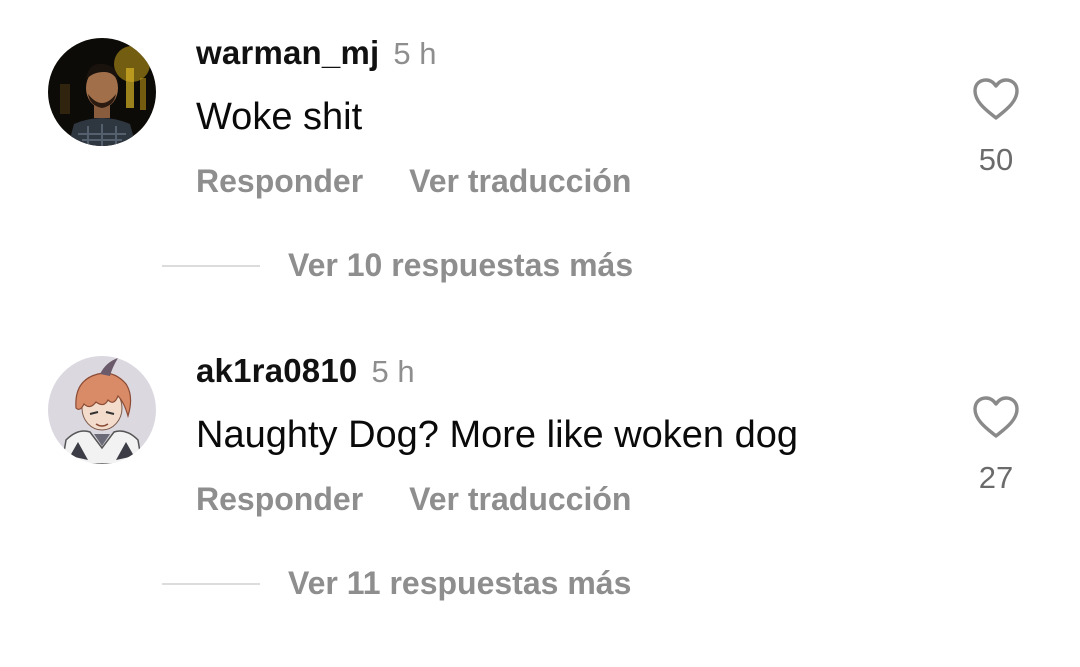 Image resolution: width=1080 pixels, height=667 pixels. Describe the element at coordinates (279, 117) in the screenshot. I see `comment-text: Woke shit` at that location.